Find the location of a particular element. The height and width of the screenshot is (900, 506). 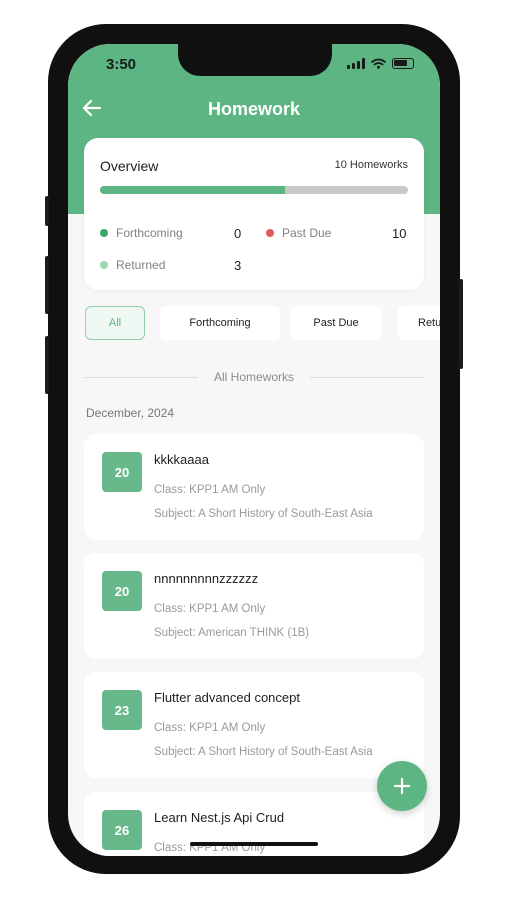

signal-icon is located at coordinates (356, 63).